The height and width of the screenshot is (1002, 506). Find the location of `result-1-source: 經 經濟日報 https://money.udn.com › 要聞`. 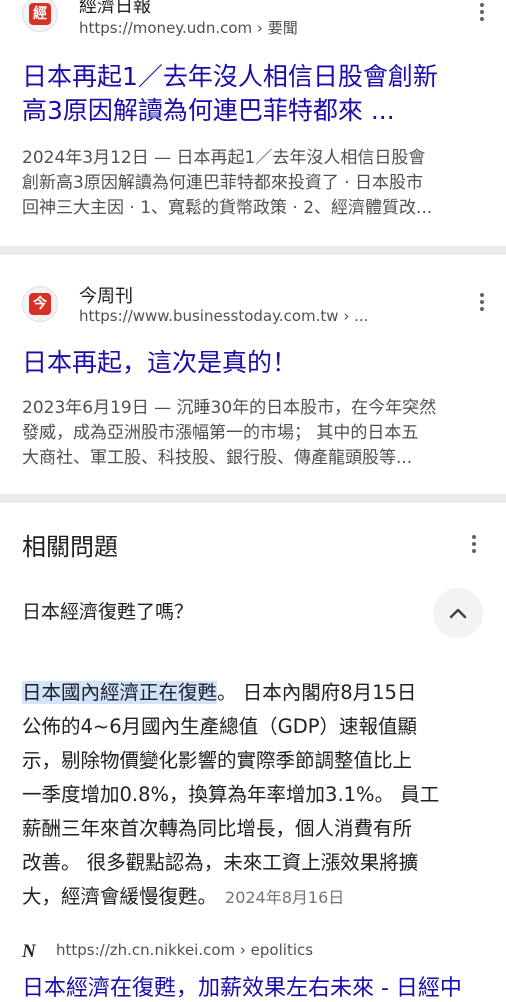

result-1-source: 經 經濟日報 https://money.udn.com › 要聞 is located at coordinates (257, 21).